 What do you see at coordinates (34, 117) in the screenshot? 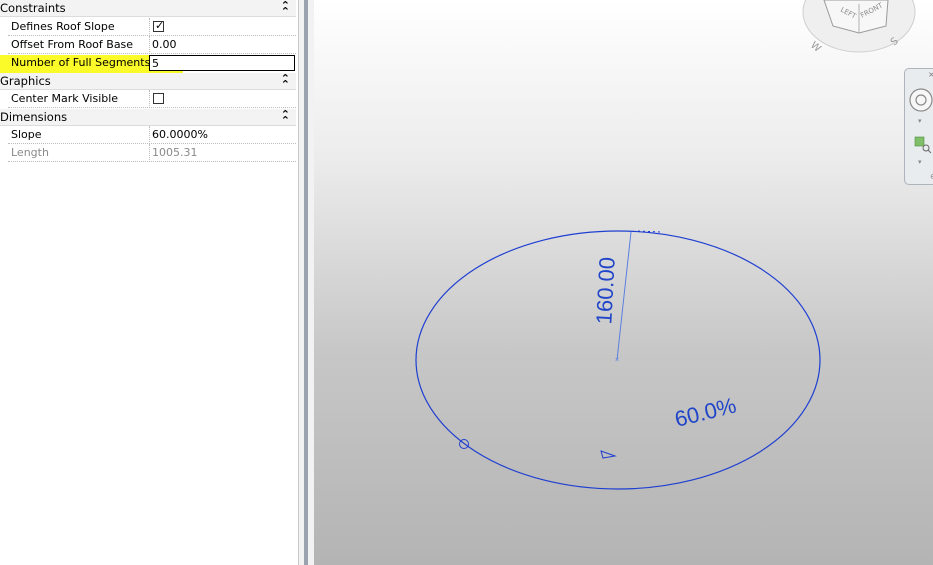
I see `group-title: Dimensions` at bounding box center [34, 117].